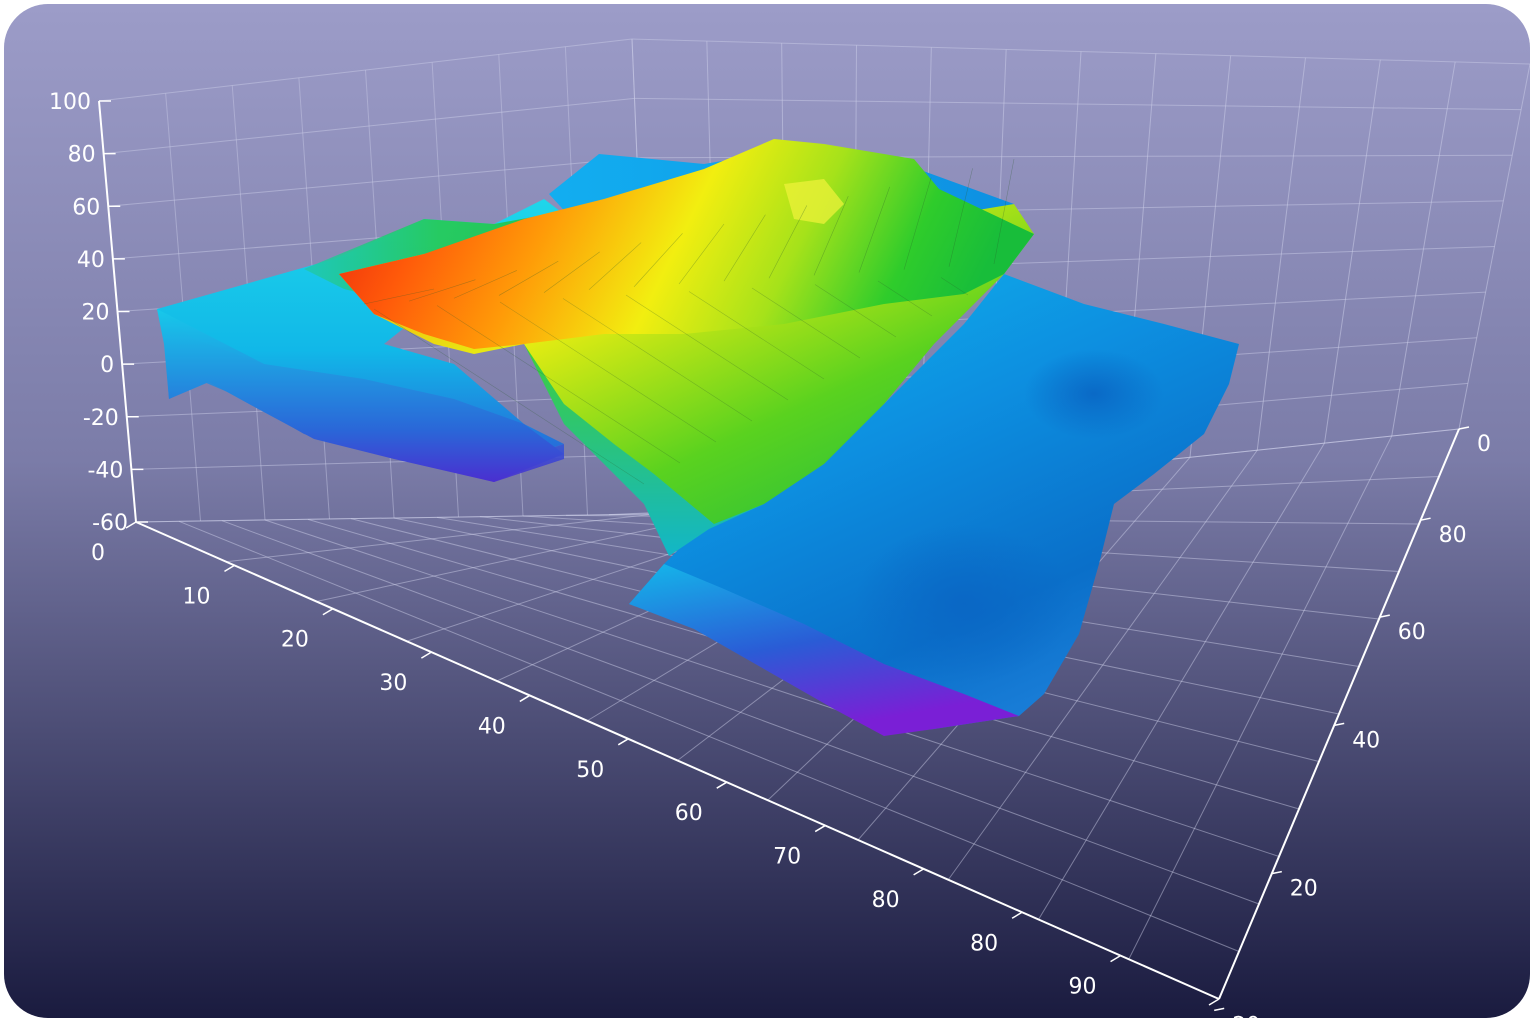 Image resolution: width=1536 pixels, height=1024 pixels. Describe the element at coordinates (110, 523) in the screenshot. I see `z-tick-label: -60` at that location.